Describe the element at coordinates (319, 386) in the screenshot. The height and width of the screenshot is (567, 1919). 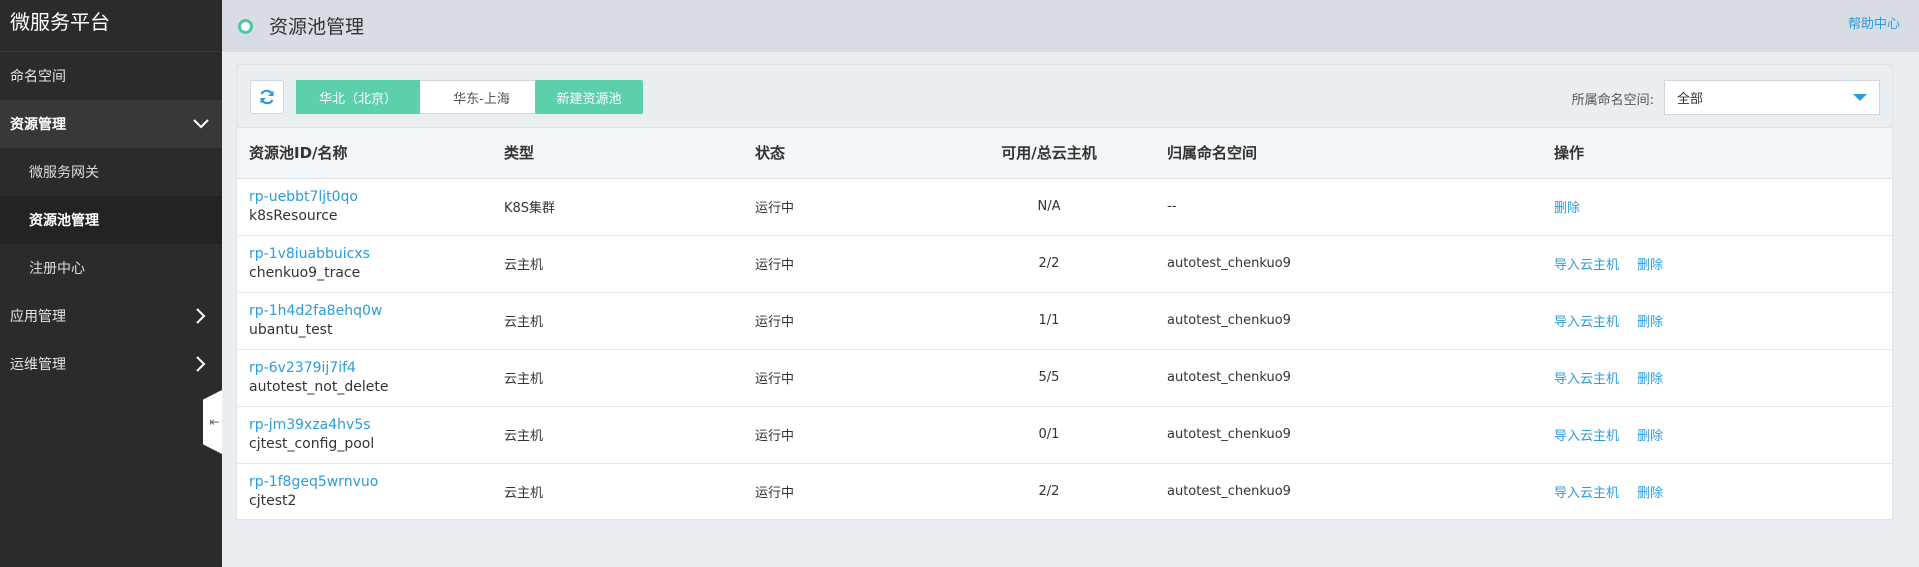
I see `pool-name: autotest_not_delete` at that location.